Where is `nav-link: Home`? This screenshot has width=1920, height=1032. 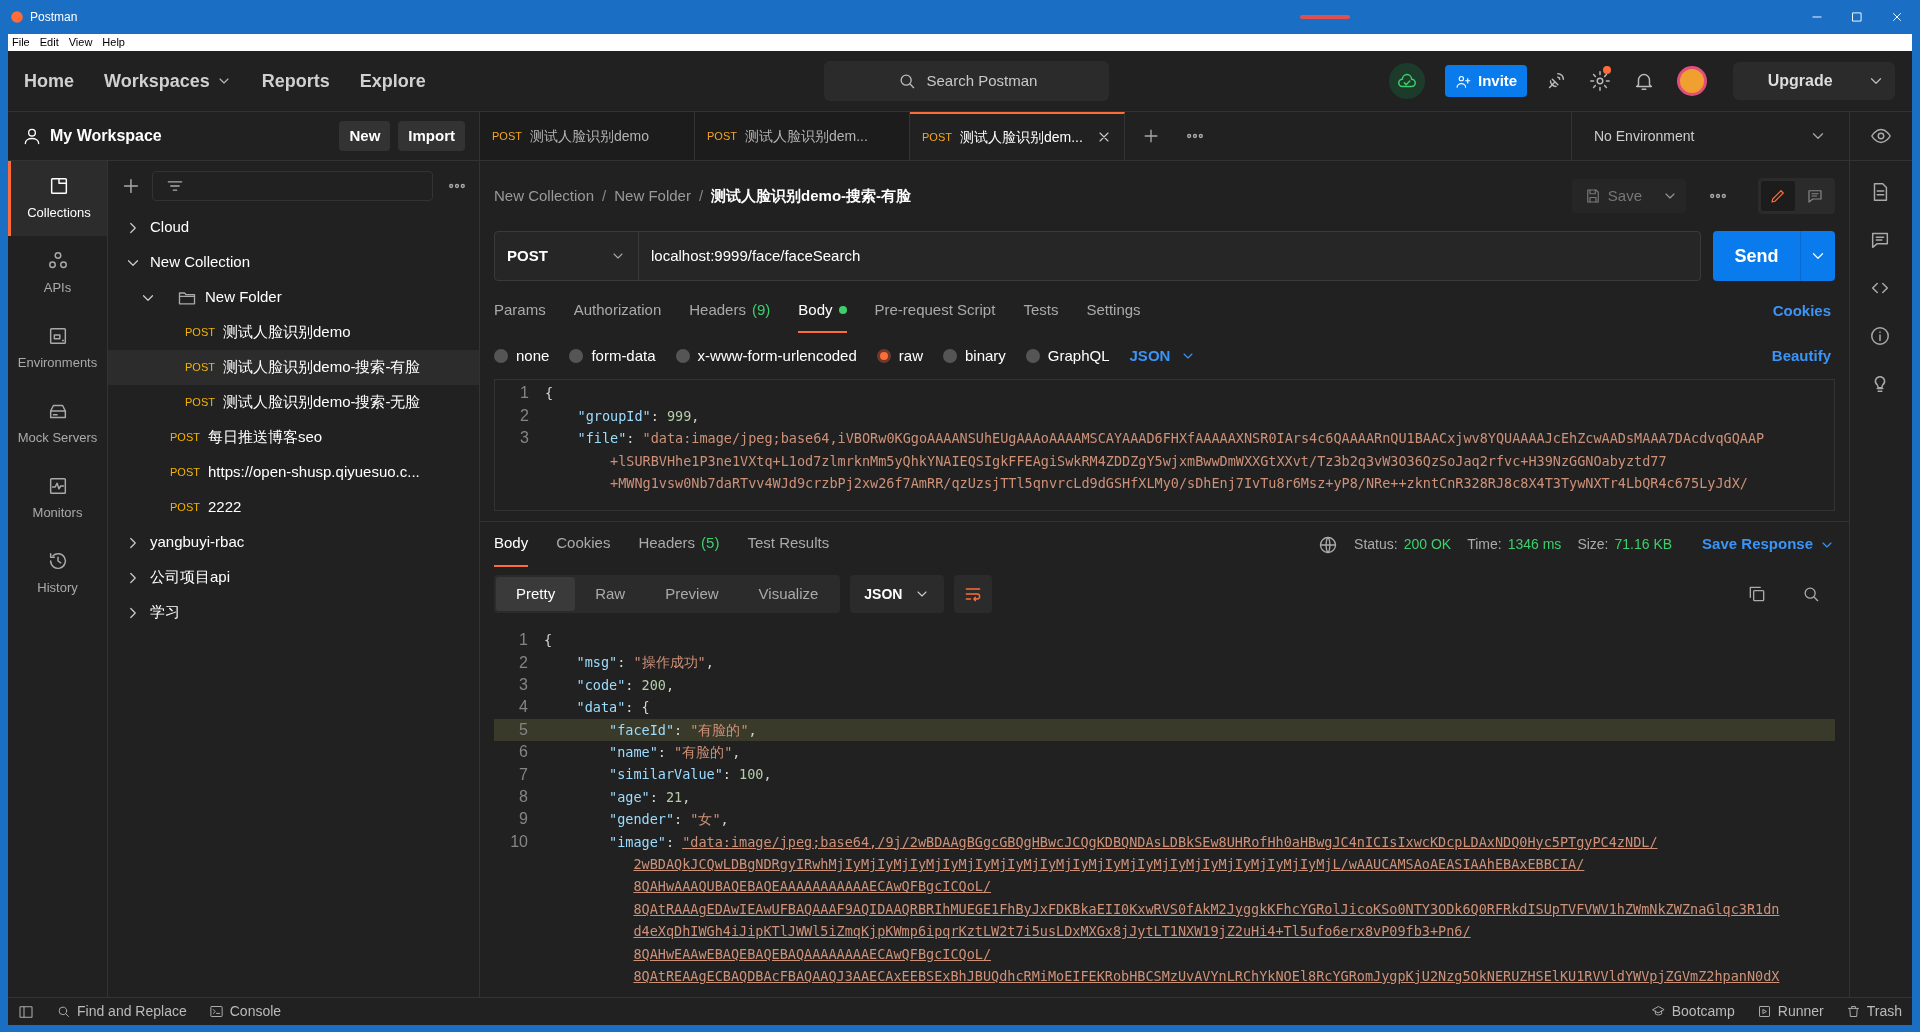 nav-link: Home is located at coordinates (49, 81).